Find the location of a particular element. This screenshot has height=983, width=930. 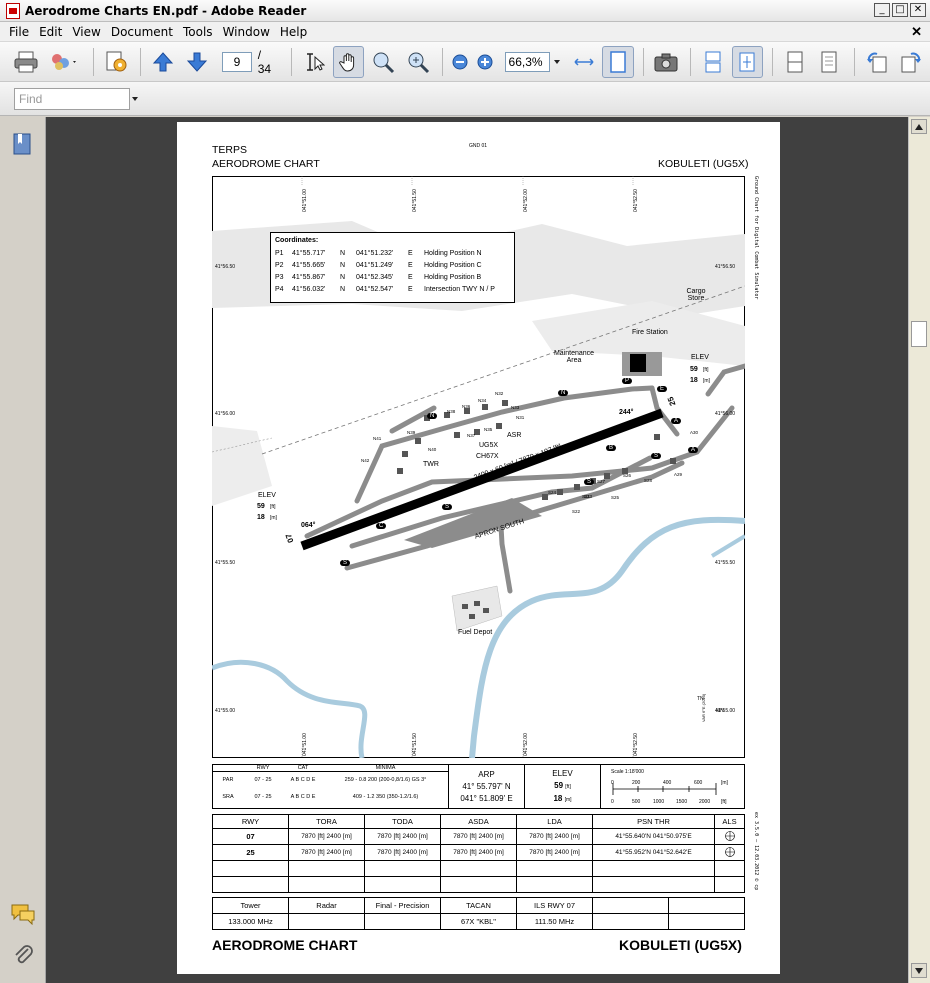

twy-badge: E is located at coordinates (662, 389).